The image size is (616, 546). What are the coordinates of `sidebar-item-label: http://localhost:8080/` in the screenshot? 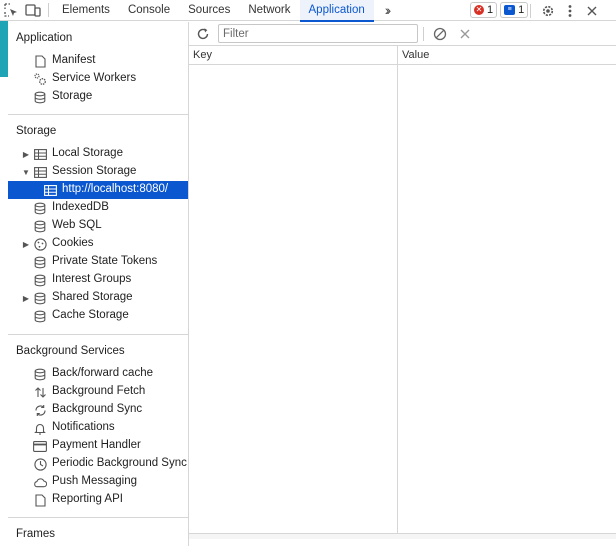 It's located at (115, 189).